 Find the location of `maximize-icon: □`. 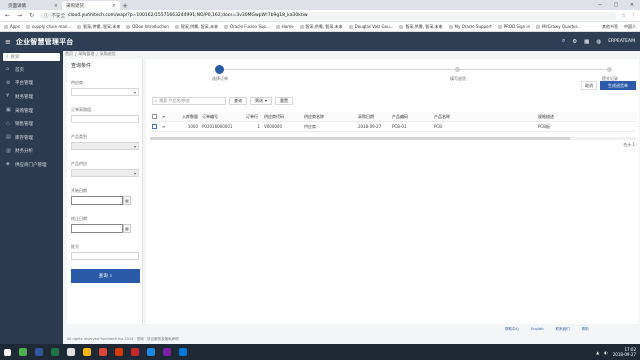

maximize-icon: □ is located at coordinates (616, 5).